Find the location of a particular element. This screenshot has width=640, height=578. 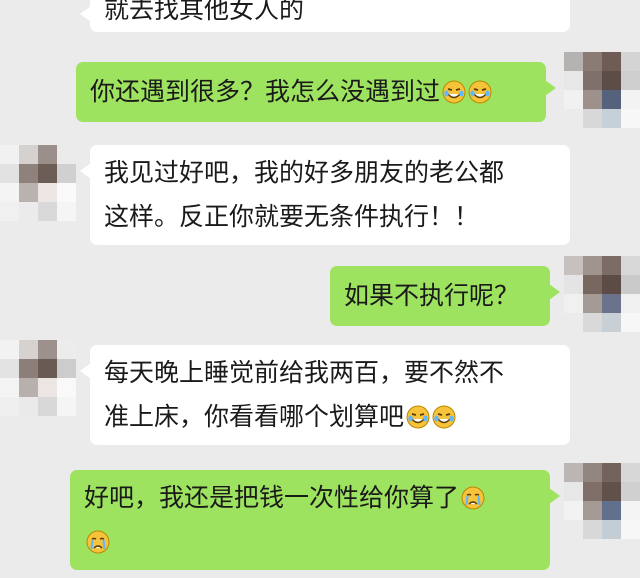

message-text: 好吧，我还是把钱一次性给你算了 is located at coordinates (272, 497).